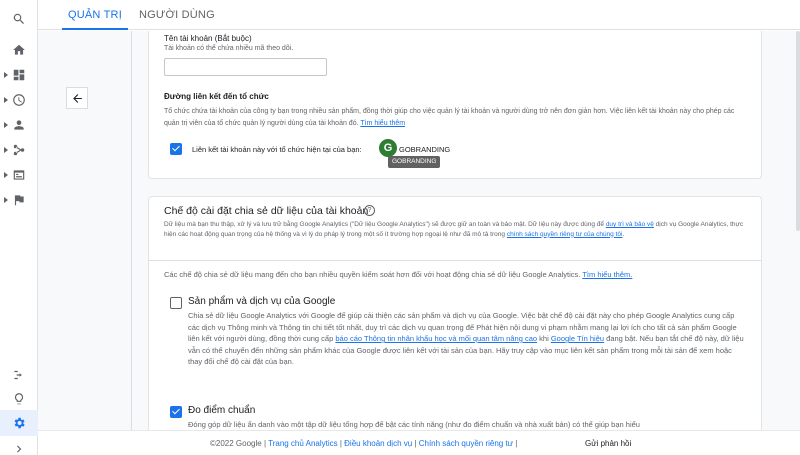 This screenshot has width=800, height=455. Describe the element at coordinates (95, 15) in the screenshot. I see `tab-admin: QUẢN TRỊ` at that location.